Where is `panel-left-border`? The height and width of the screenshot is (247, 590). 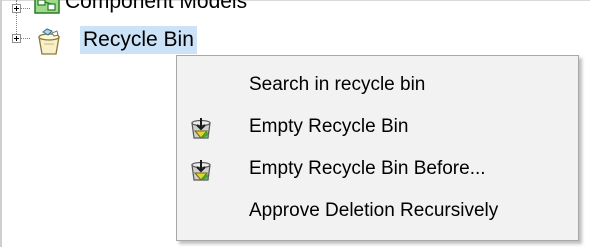
panel-left-border is located at coordinates (1, 123).